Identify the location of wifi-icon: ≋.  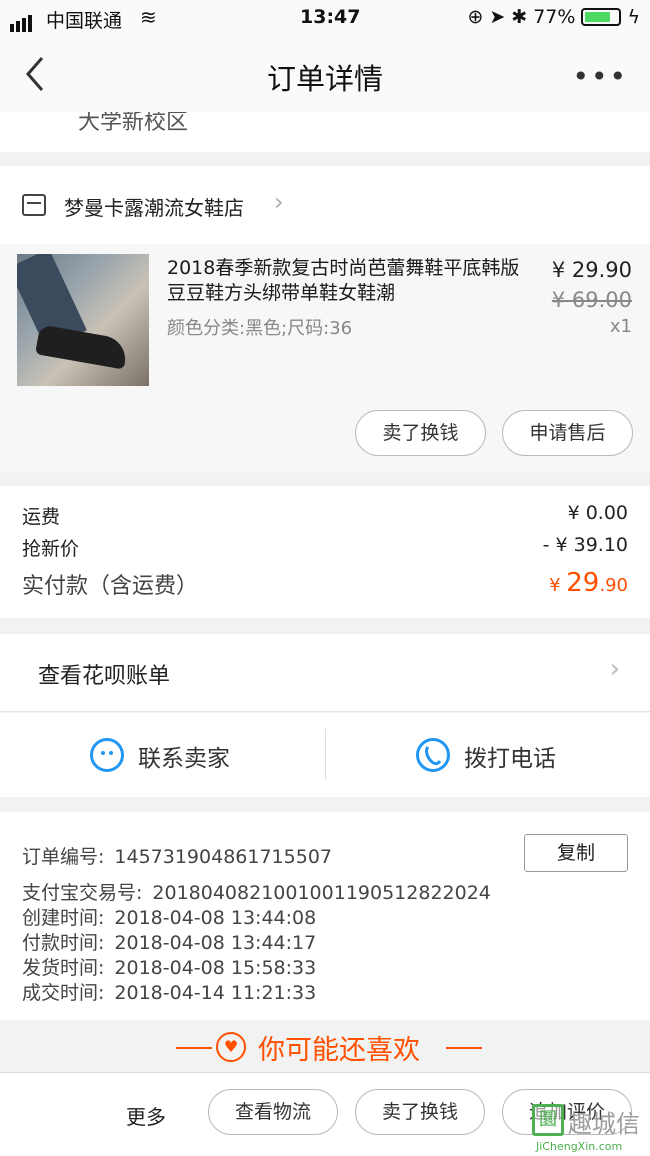
(148, 17).